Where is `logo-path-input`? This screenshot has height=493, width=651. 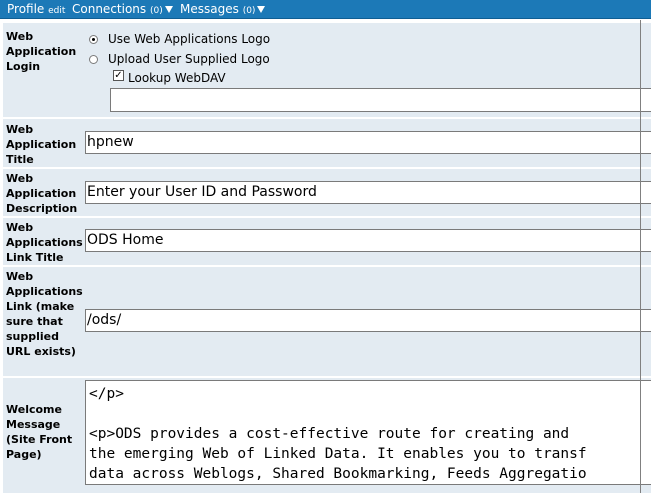
logo-path-input is located at coordinates (380, 100).